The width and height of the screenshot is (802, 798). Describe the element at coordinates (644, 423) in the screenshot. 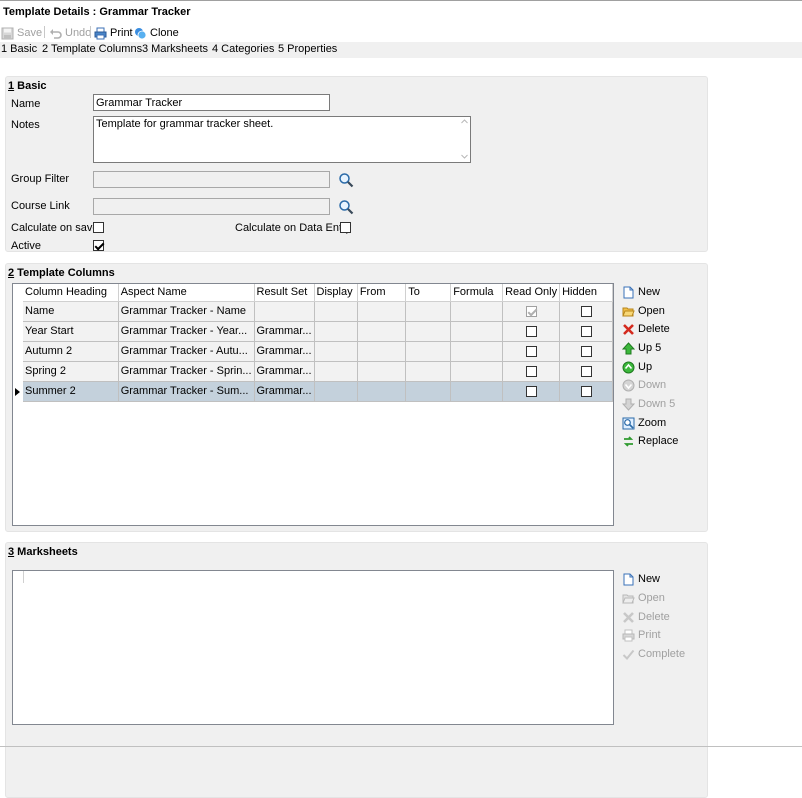

I see `columns-zoom-button: Zoom` at that location.